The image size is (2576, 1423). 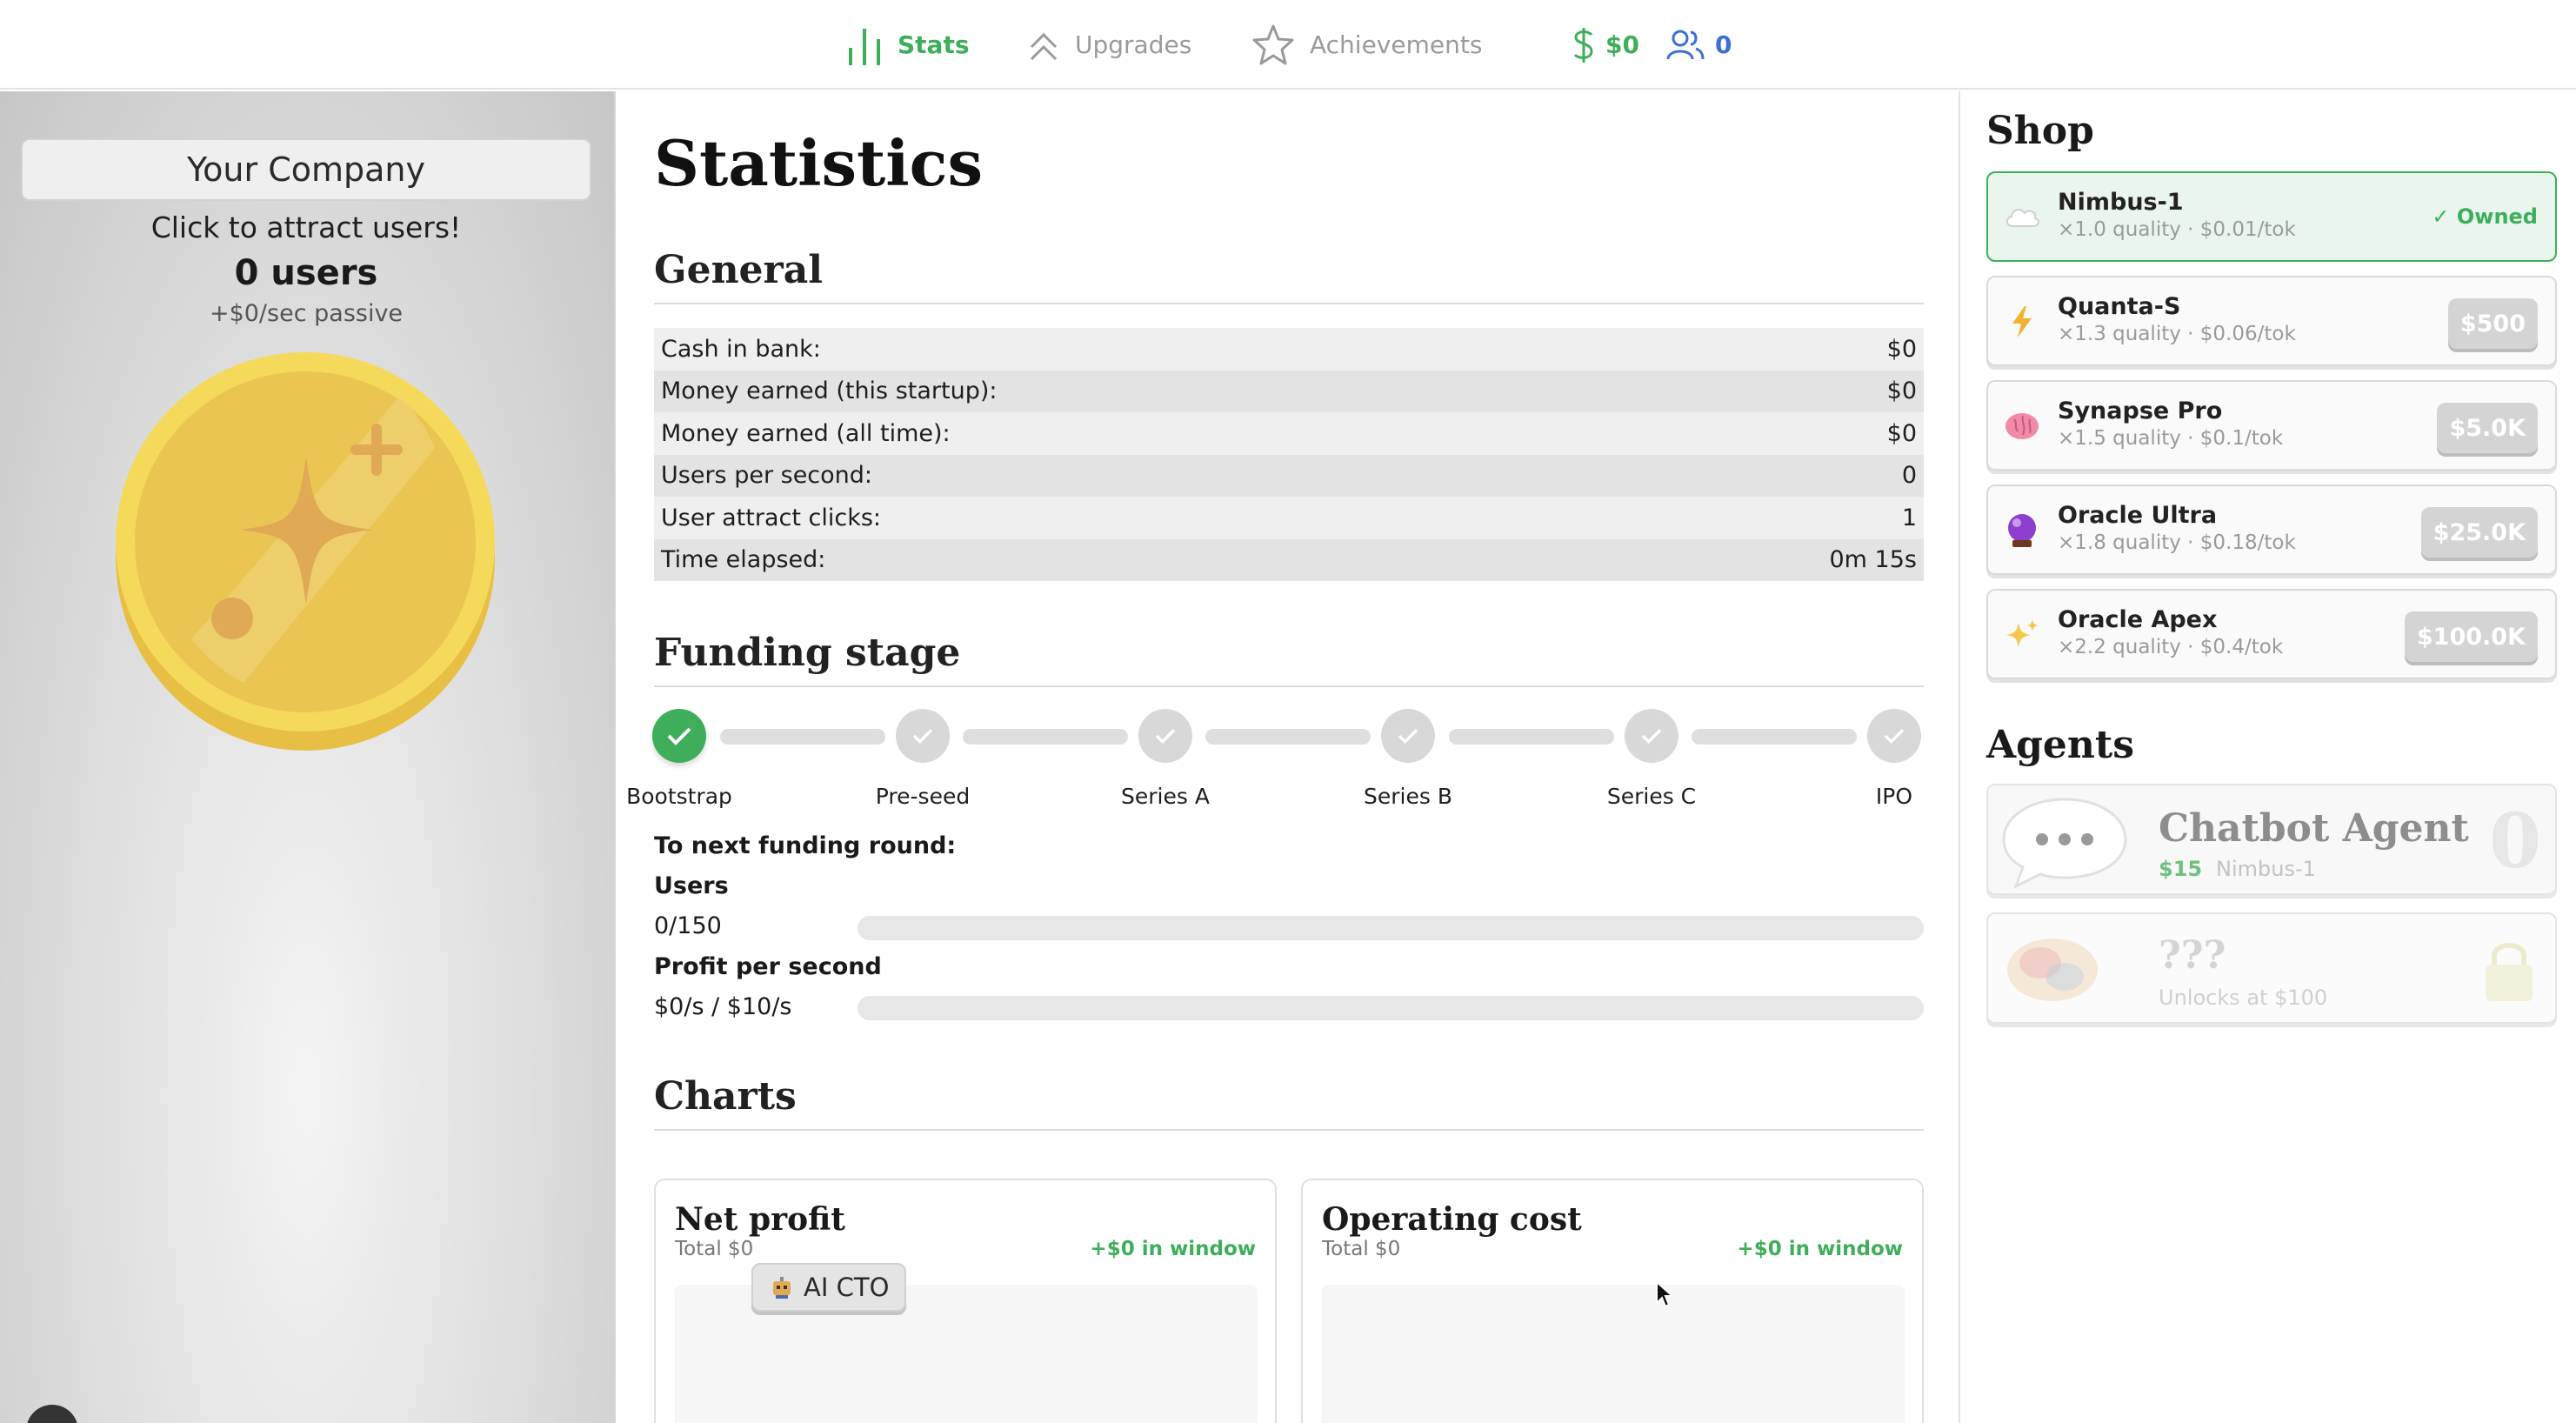 What do you see at coordinates (1165, 797) in the screenshot?
I see `stage-label: Series A` at bounding box center [1165, 797].